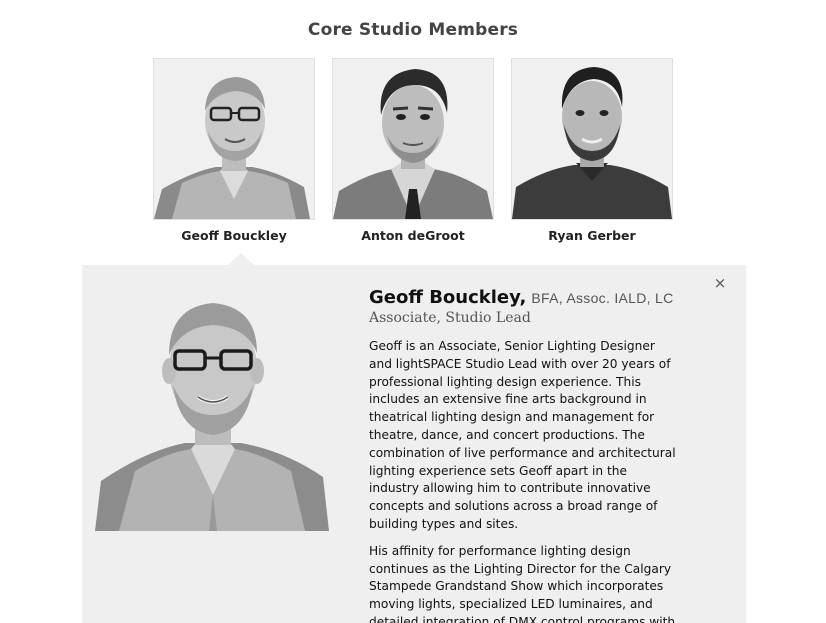 This screenshot has width=826, height=623. I want to click on detail-photo, so click(212, 406).